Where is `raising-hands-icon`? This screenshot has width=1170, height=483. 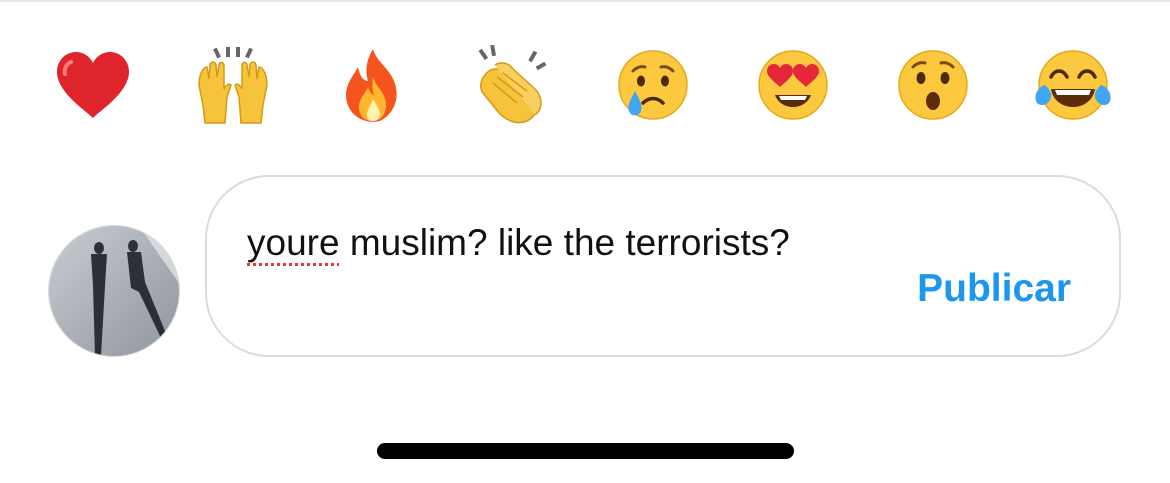 raising-hands-icon is located at coordinates (233, 85).